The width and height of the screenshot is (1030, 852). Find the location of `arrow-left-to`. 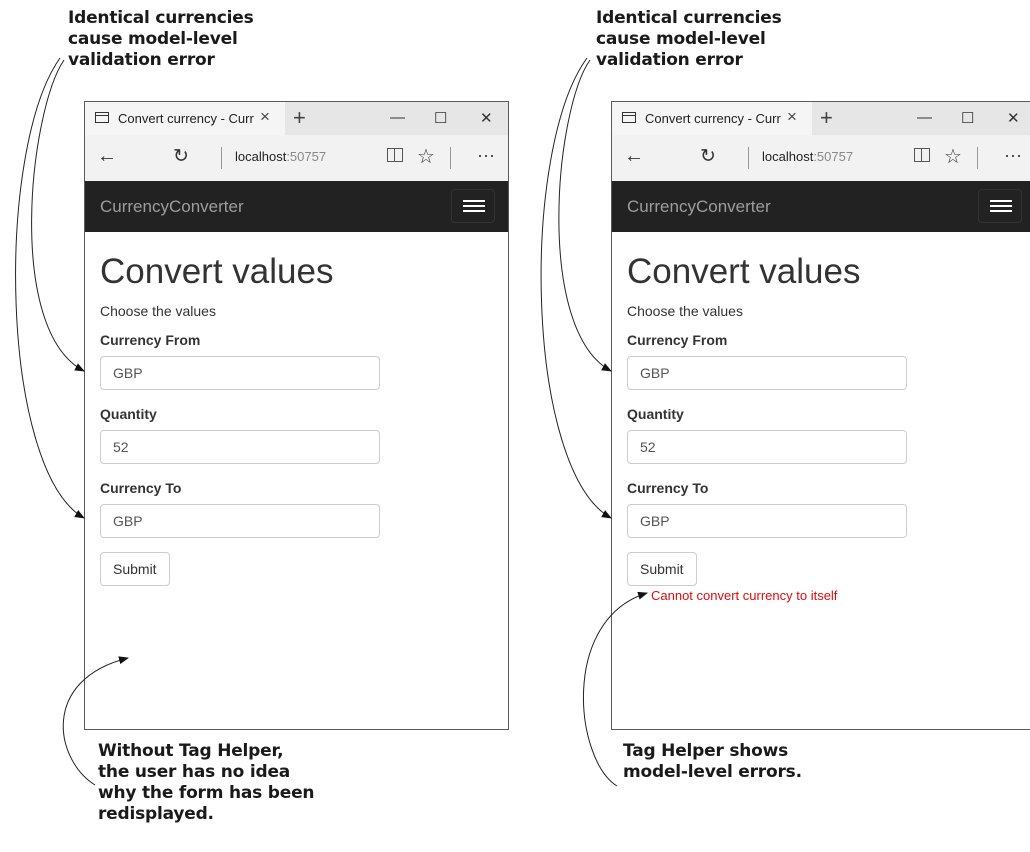

arrow-left-to is located at coordinates (50, 288).